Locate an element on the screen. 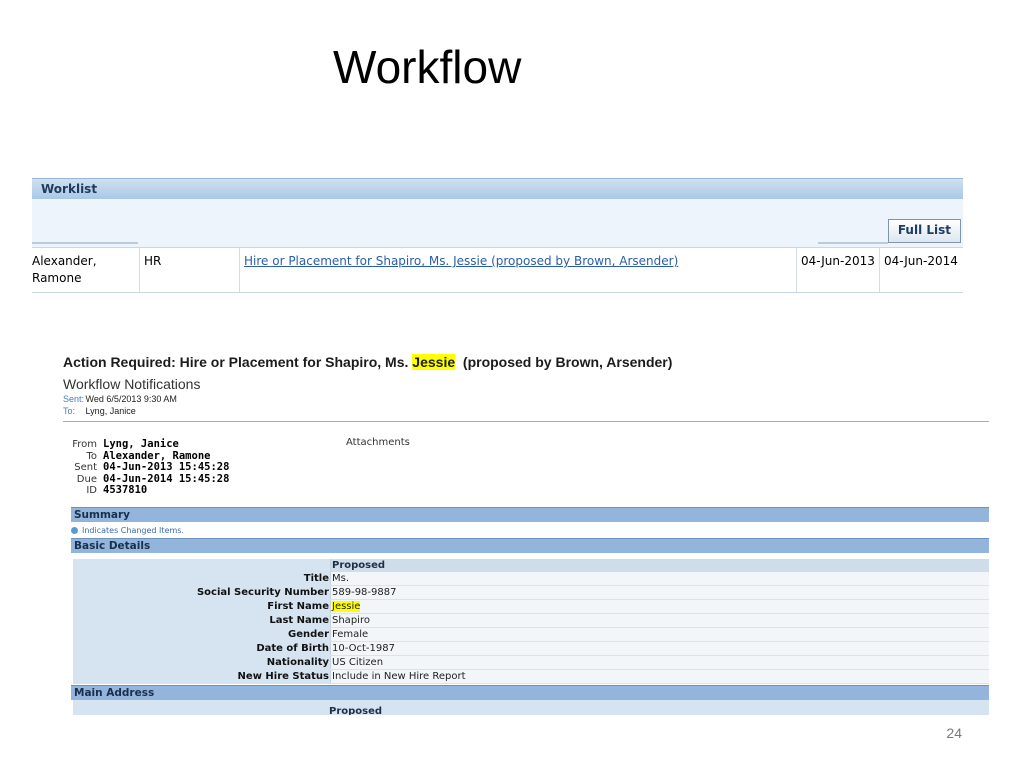 This screenshot has width=1024, height=768. details-row: Nationality US Citizen is located at coordinates (531, 662).